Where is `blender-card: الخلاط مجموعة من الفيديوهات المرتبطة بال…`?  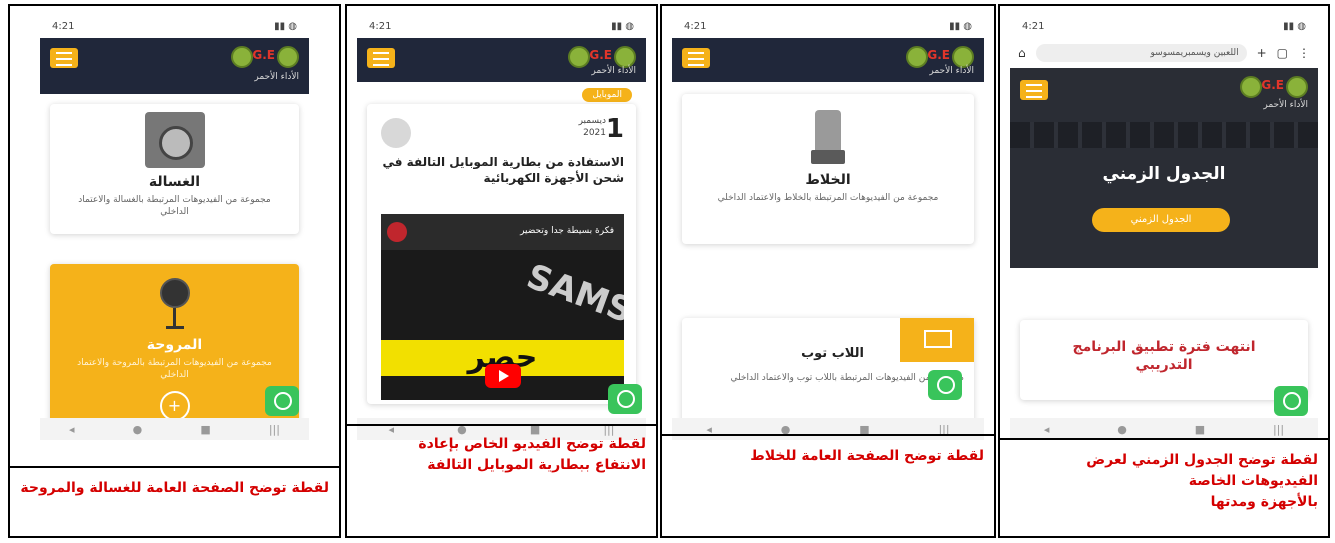 blender-card: الخلاط مجموعة من الفيديوهات المرتبطة بال… is located at coordinates (828, 169).